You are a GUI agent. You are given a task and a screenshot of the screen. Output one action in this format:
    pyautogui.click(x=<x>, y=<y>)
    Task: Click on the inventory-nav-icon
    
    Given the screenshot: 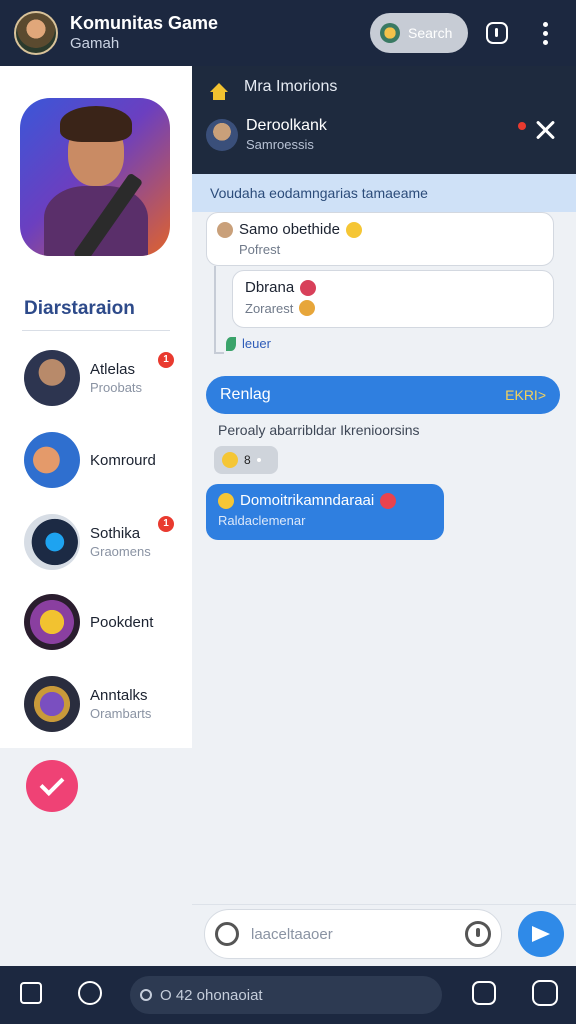 What is the action you would take?
    pyautogui.click(x=484, y=993)
    